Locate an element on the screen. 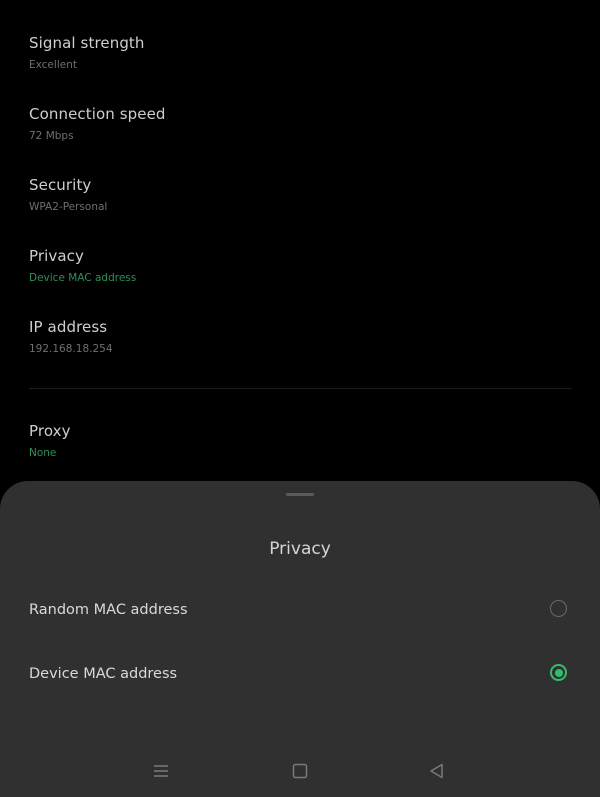  sheet-title: Privacy is located at coordinates (300, 549).